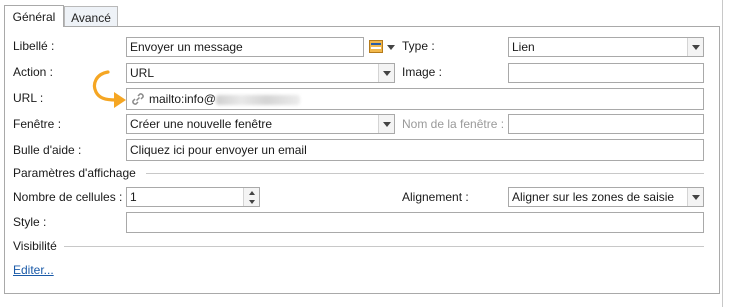 This screenshot has height=307, width=753. I want to click on stepper-up-icon, so click(251, 192).